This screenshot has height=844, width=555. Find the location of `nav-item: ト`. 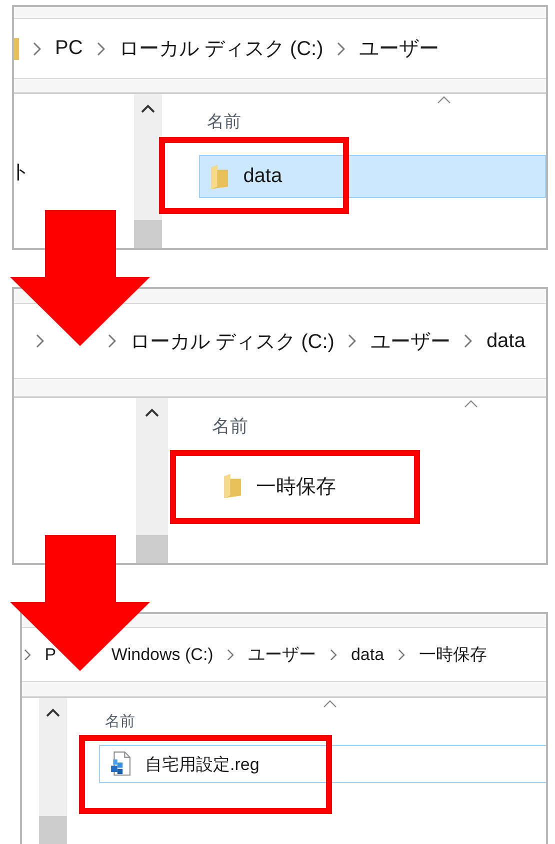

nav-item: ト is located at coordinates (22, 171).